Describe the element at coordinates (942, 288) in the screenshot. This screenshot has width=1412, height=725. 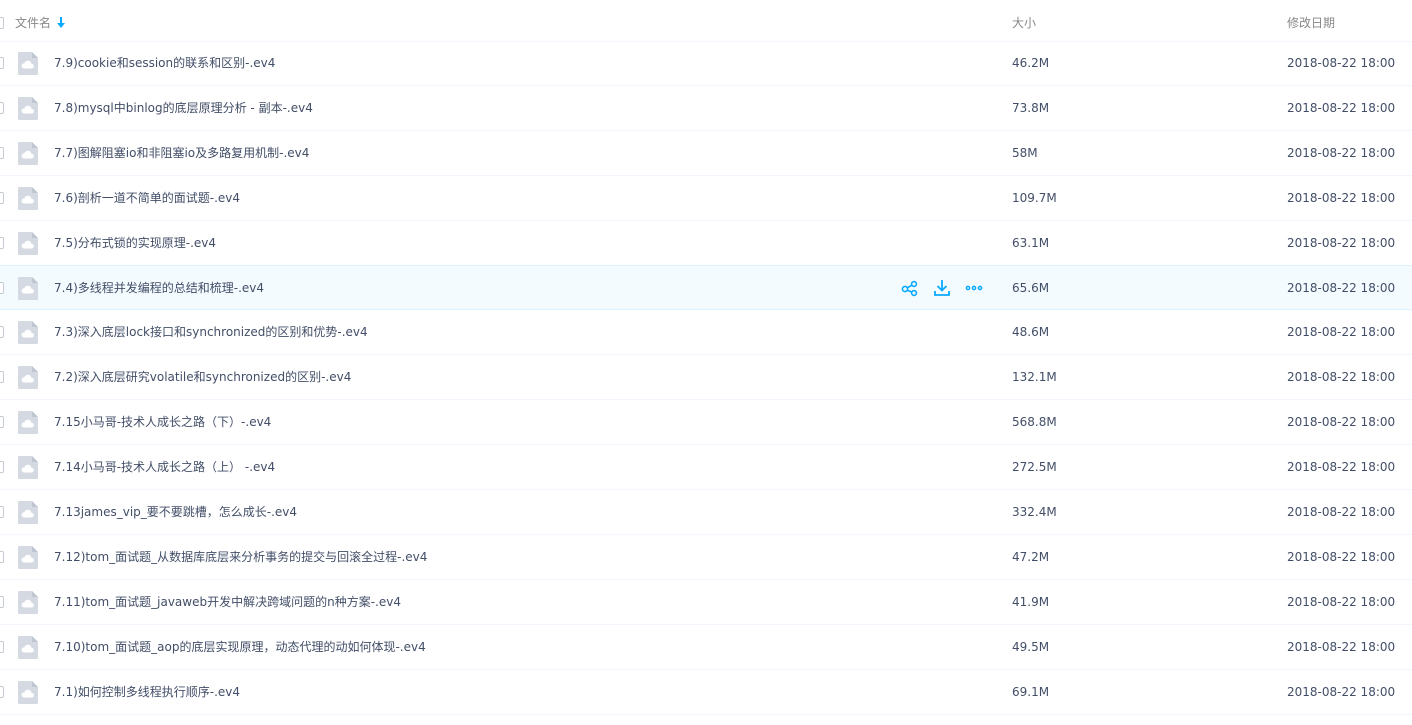
I see `download-icon` at that location.